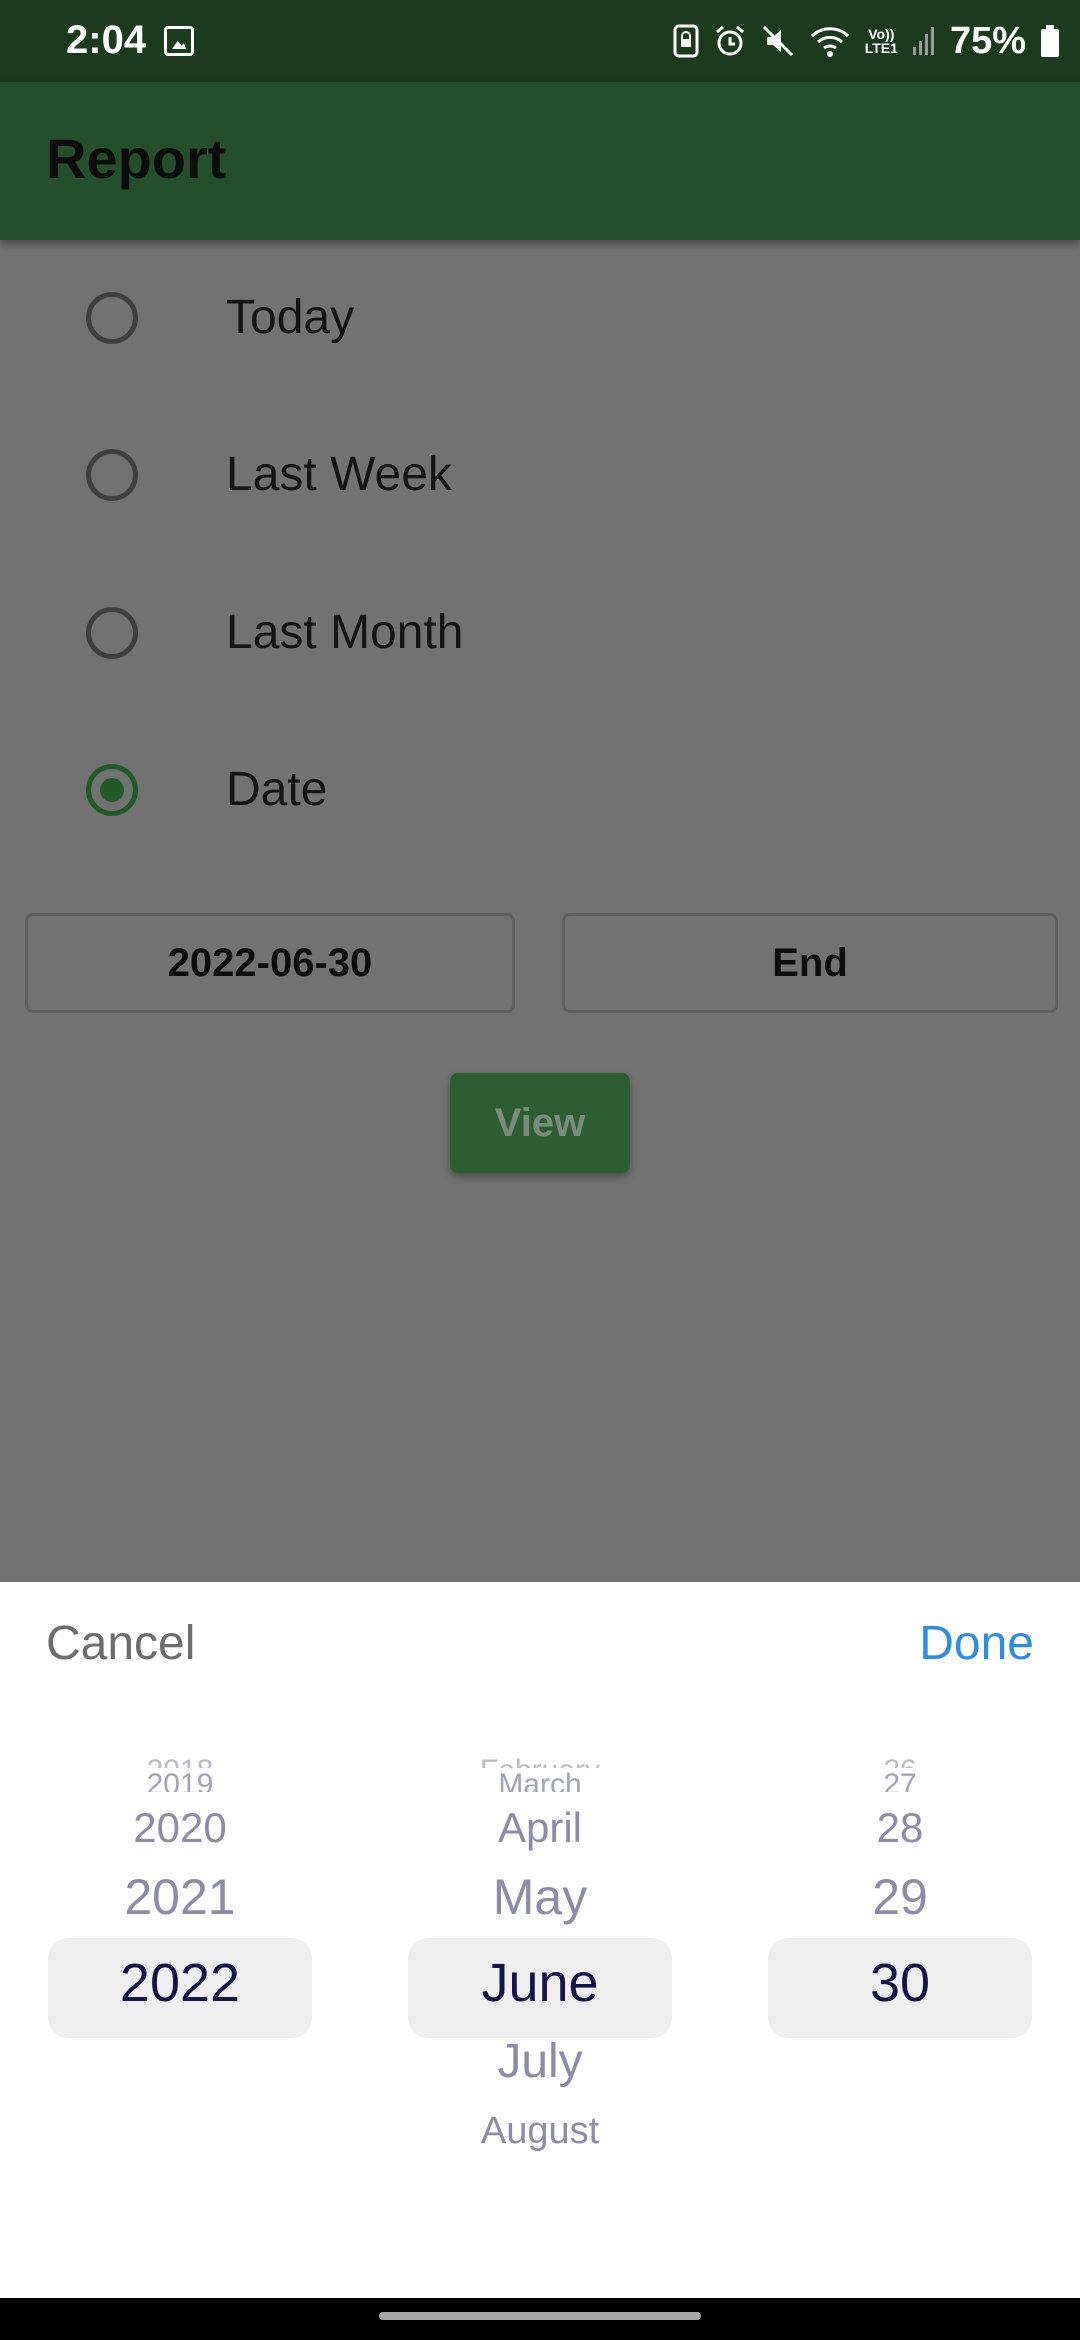 This screenshot has height=2340, width=1080. What do you see at coordinates (180, 1897) in the screenshot?
I see `year-item: 2021` at bounding box center [180, 1897].